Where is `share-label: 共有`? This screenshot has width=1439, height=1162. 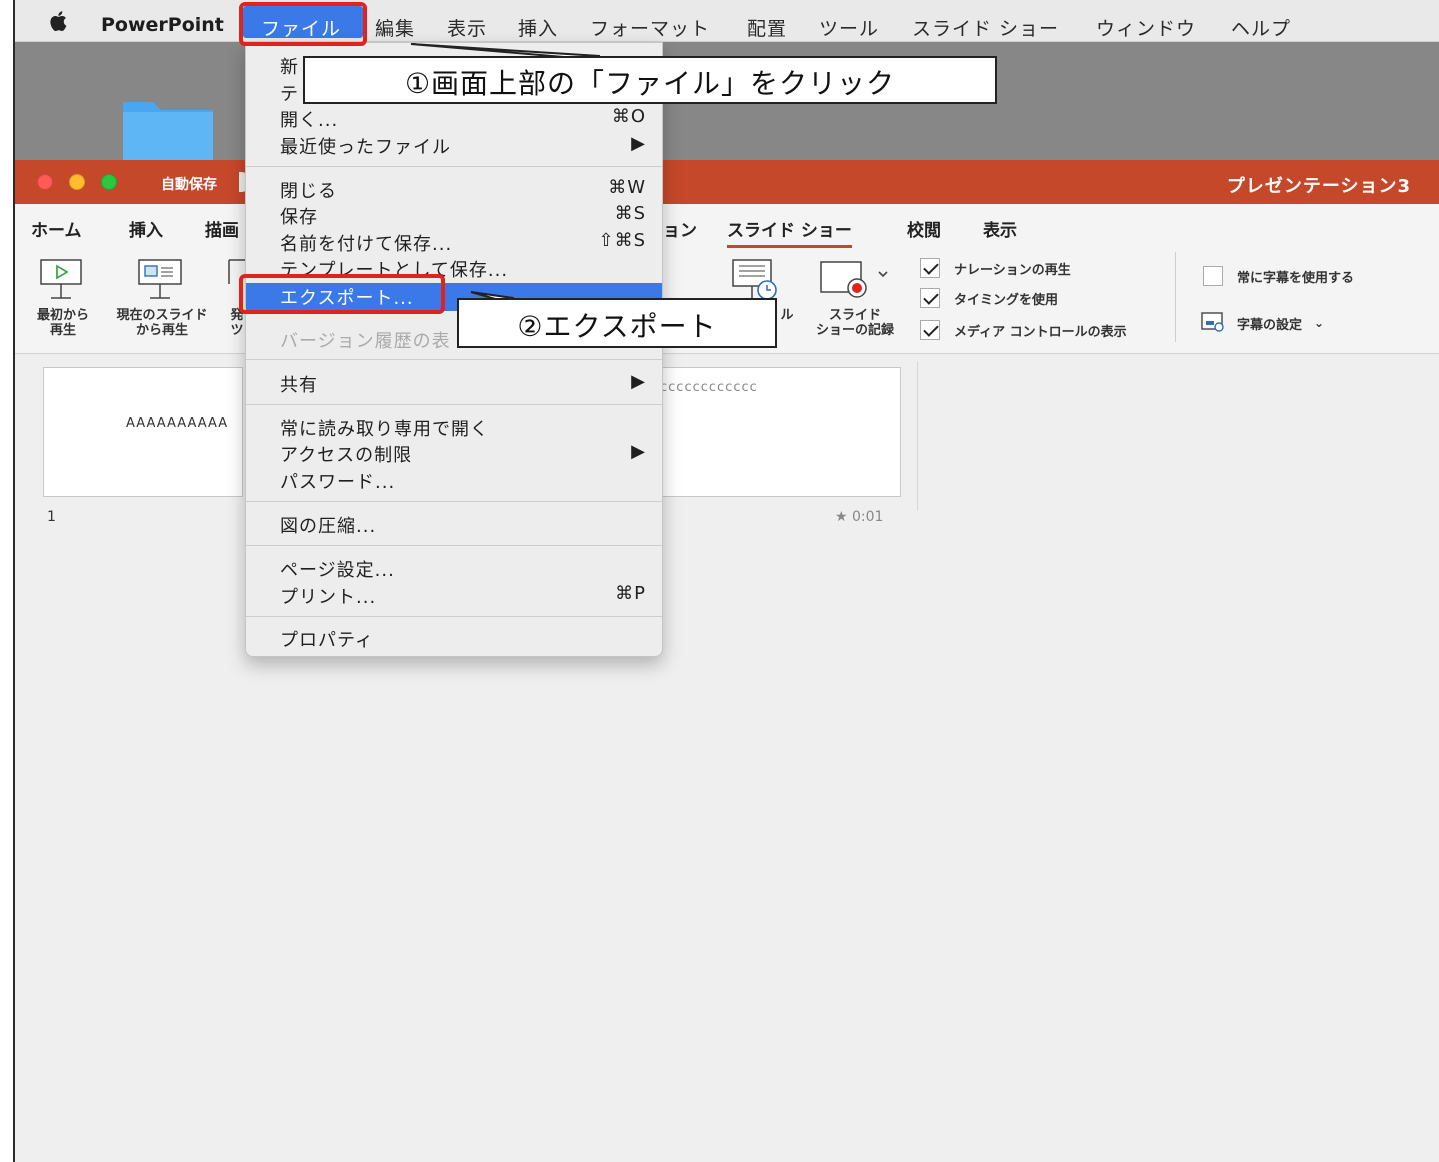 share-label: 共有 is located at coordinates (299, 385).